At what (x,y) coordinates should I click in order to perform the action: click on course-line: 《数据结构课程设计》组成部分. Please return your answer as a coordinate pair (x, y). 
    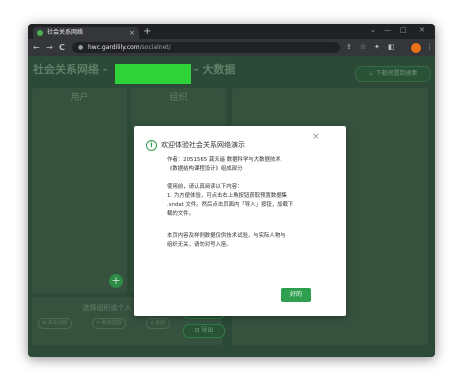
    Looking at the image, I should click on (205, 169).